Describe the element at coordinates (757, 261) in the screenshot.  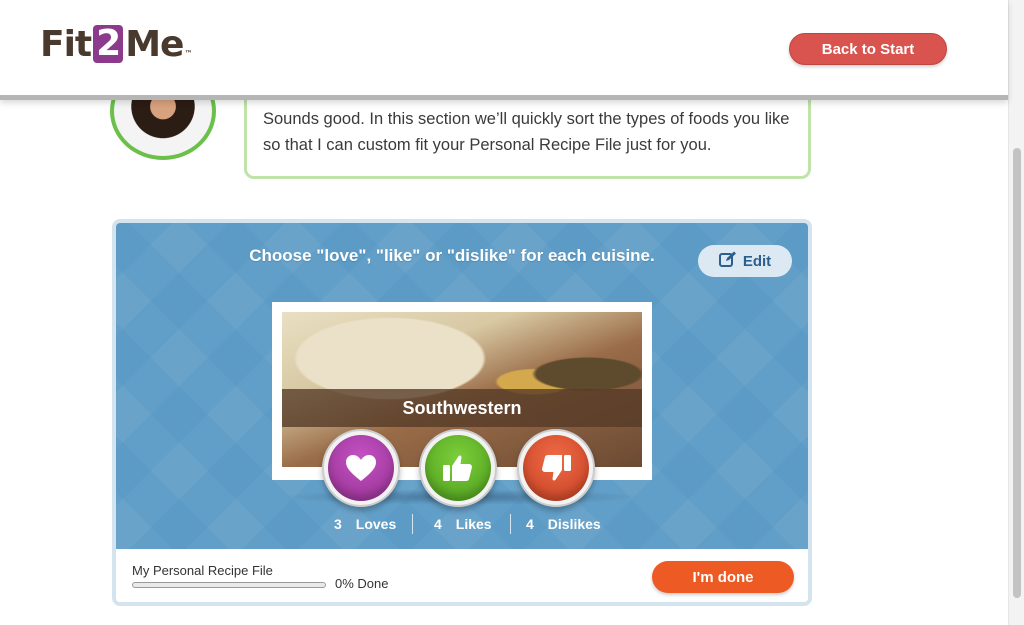
I see `edit-label: Edit` at that location.